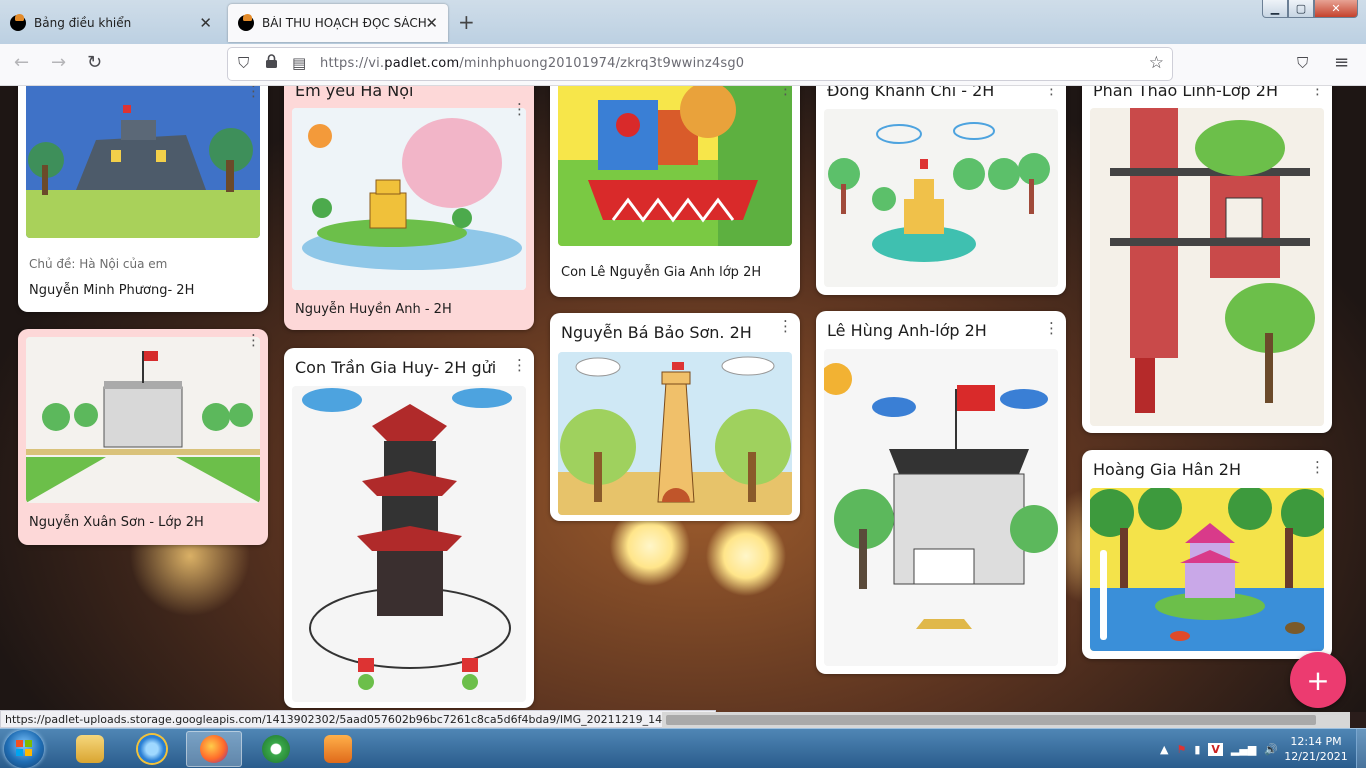 This screenshot has height=768, width=1366. I want to click on media-player-icon, so click(338, 749).